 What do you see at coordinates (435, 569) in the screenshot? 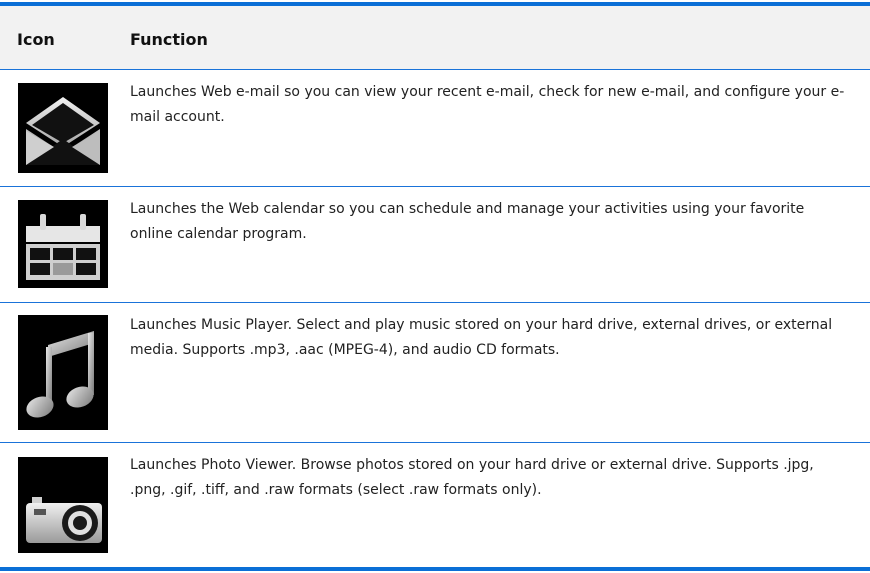
I see `table-bottom-rule` at bounding box center [435, 569].